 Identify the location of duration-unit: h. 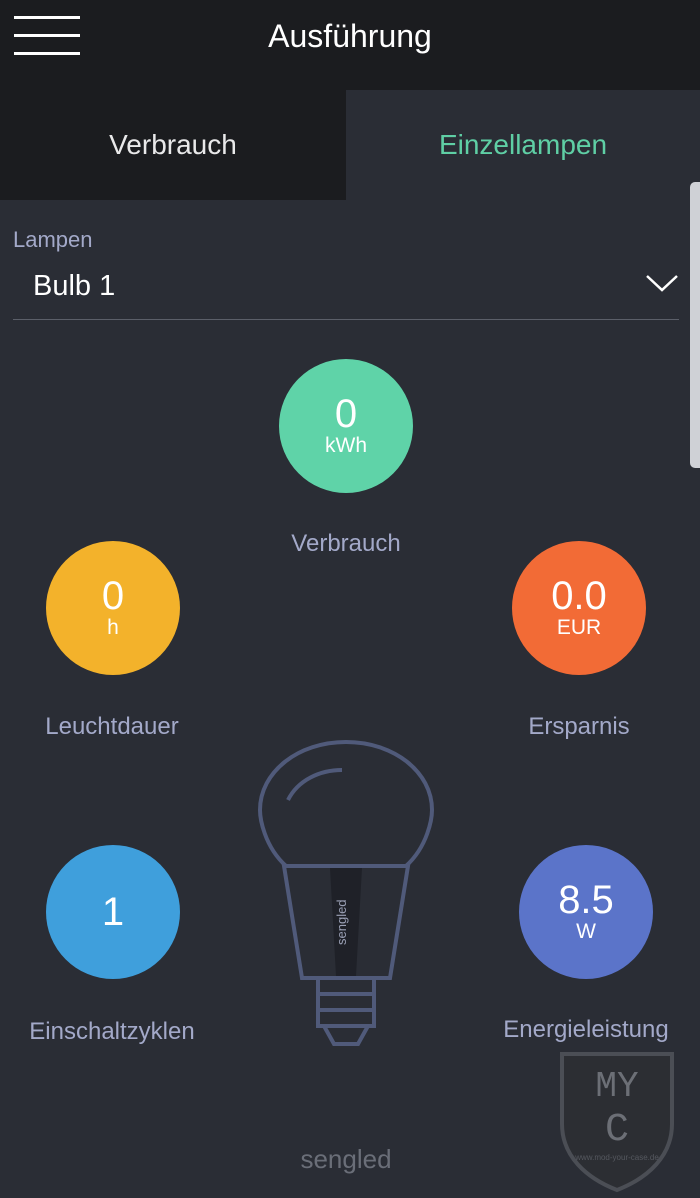
(113, 627).